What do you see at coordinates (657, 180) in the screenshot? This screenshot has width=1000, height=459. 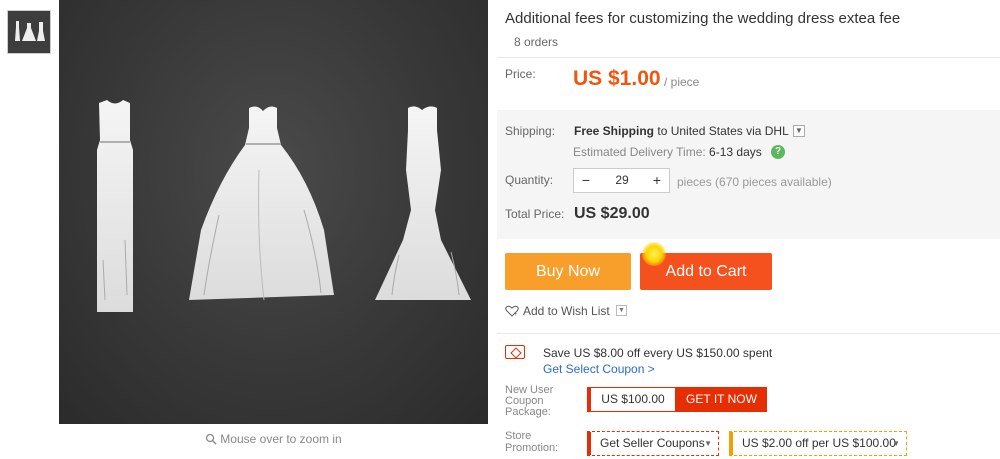 I see `quantity-increase-button: +` at bounding box center [657, 180].